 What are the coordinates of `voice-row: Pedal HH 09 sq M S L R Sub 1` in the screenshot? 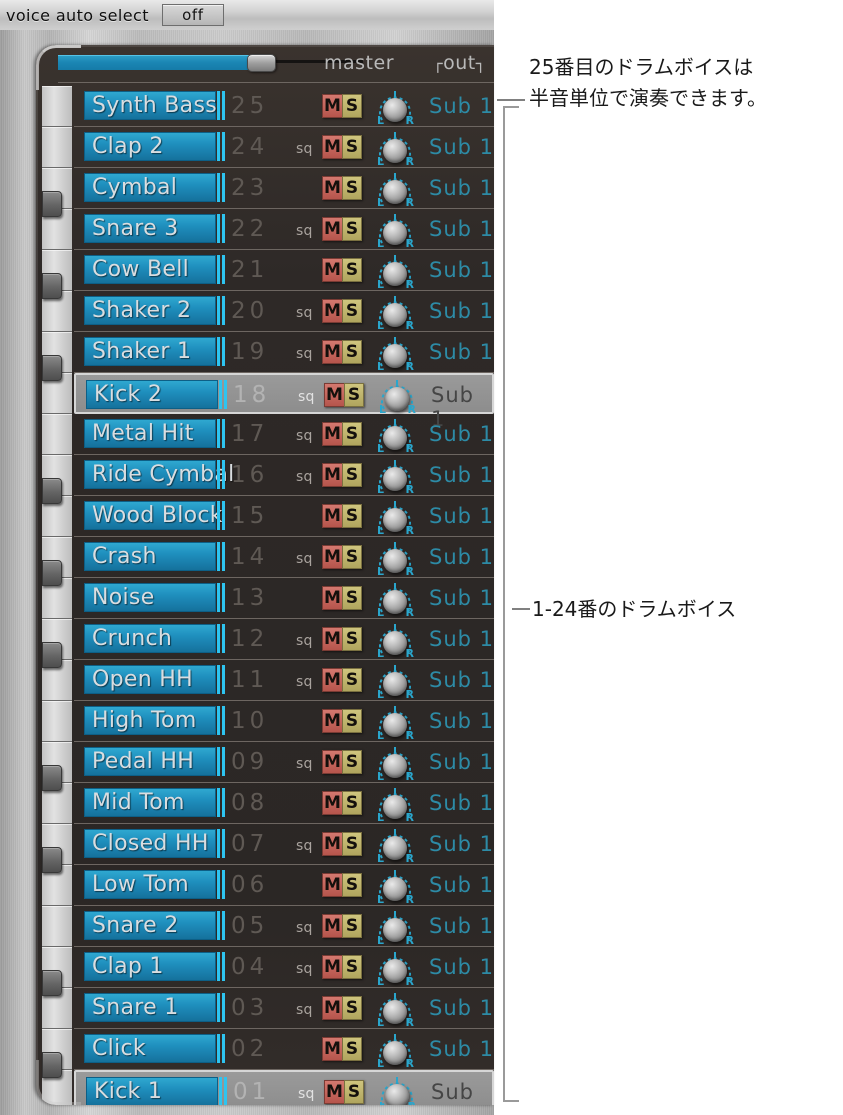 It's located at (284, 762).